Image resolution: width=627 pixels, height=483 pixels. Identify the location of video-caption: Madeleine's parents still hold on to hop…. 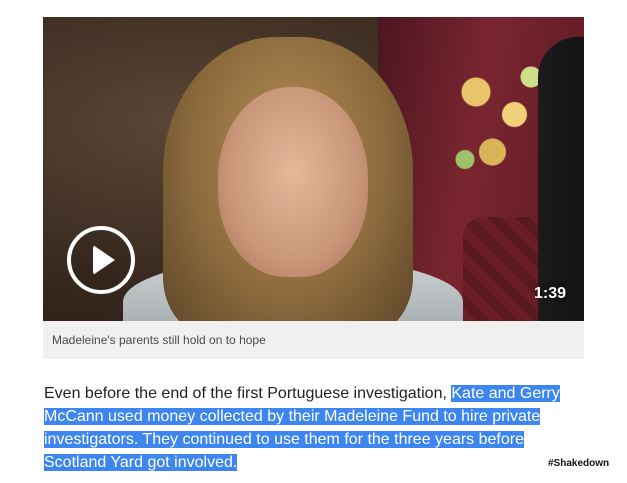
(159, 340).